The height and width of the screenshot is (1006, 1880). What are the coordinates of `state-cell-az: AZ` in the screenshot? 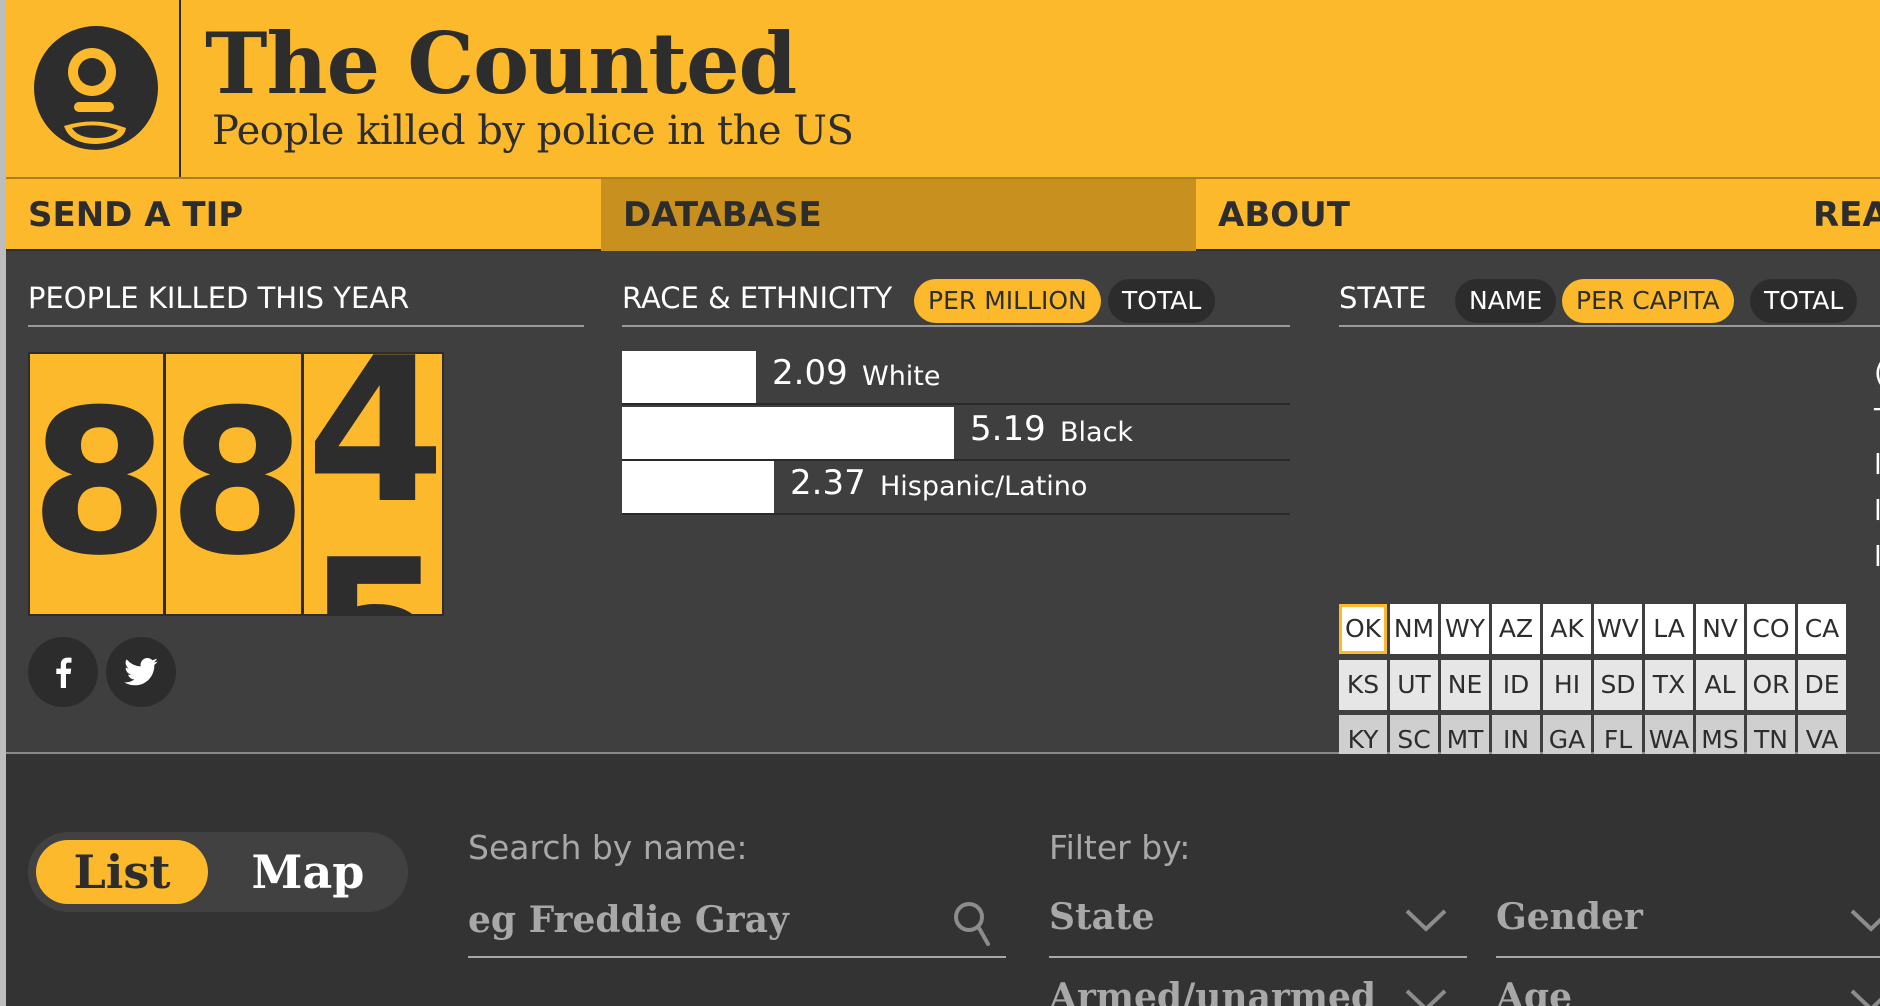 It's located at (1516, 629).